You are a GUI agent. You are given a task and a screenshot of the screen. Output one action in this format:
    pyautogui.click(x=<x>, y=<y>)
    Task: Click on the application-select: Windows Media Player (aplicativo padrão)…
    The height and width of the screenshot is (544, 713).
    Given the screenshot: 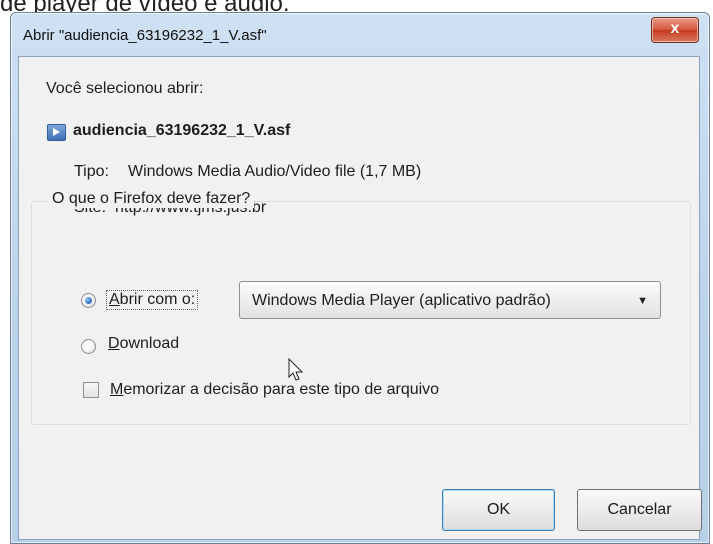 What is the action you would take?
    pyautogui.click(x=450, y=300)
    